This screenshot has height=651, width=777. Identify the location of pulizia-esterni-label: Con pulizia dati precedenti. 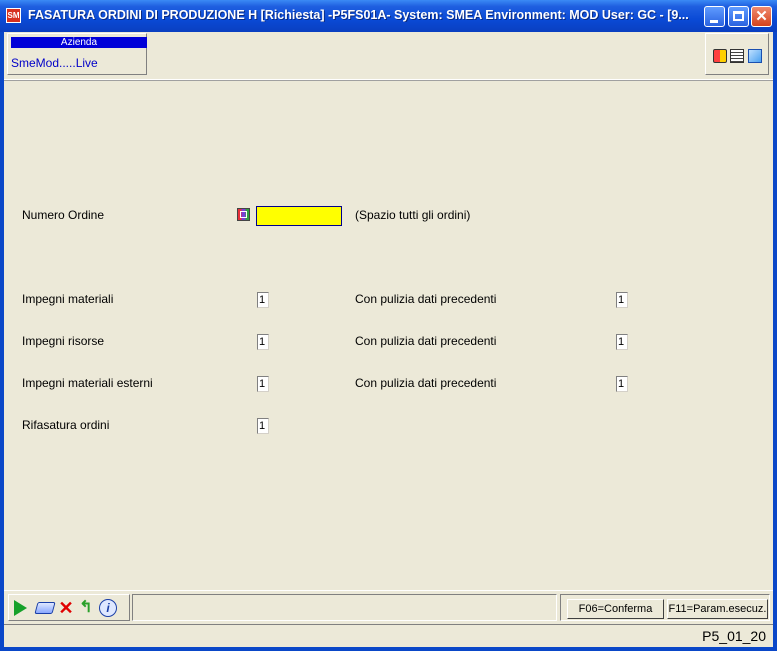
(426, 383).